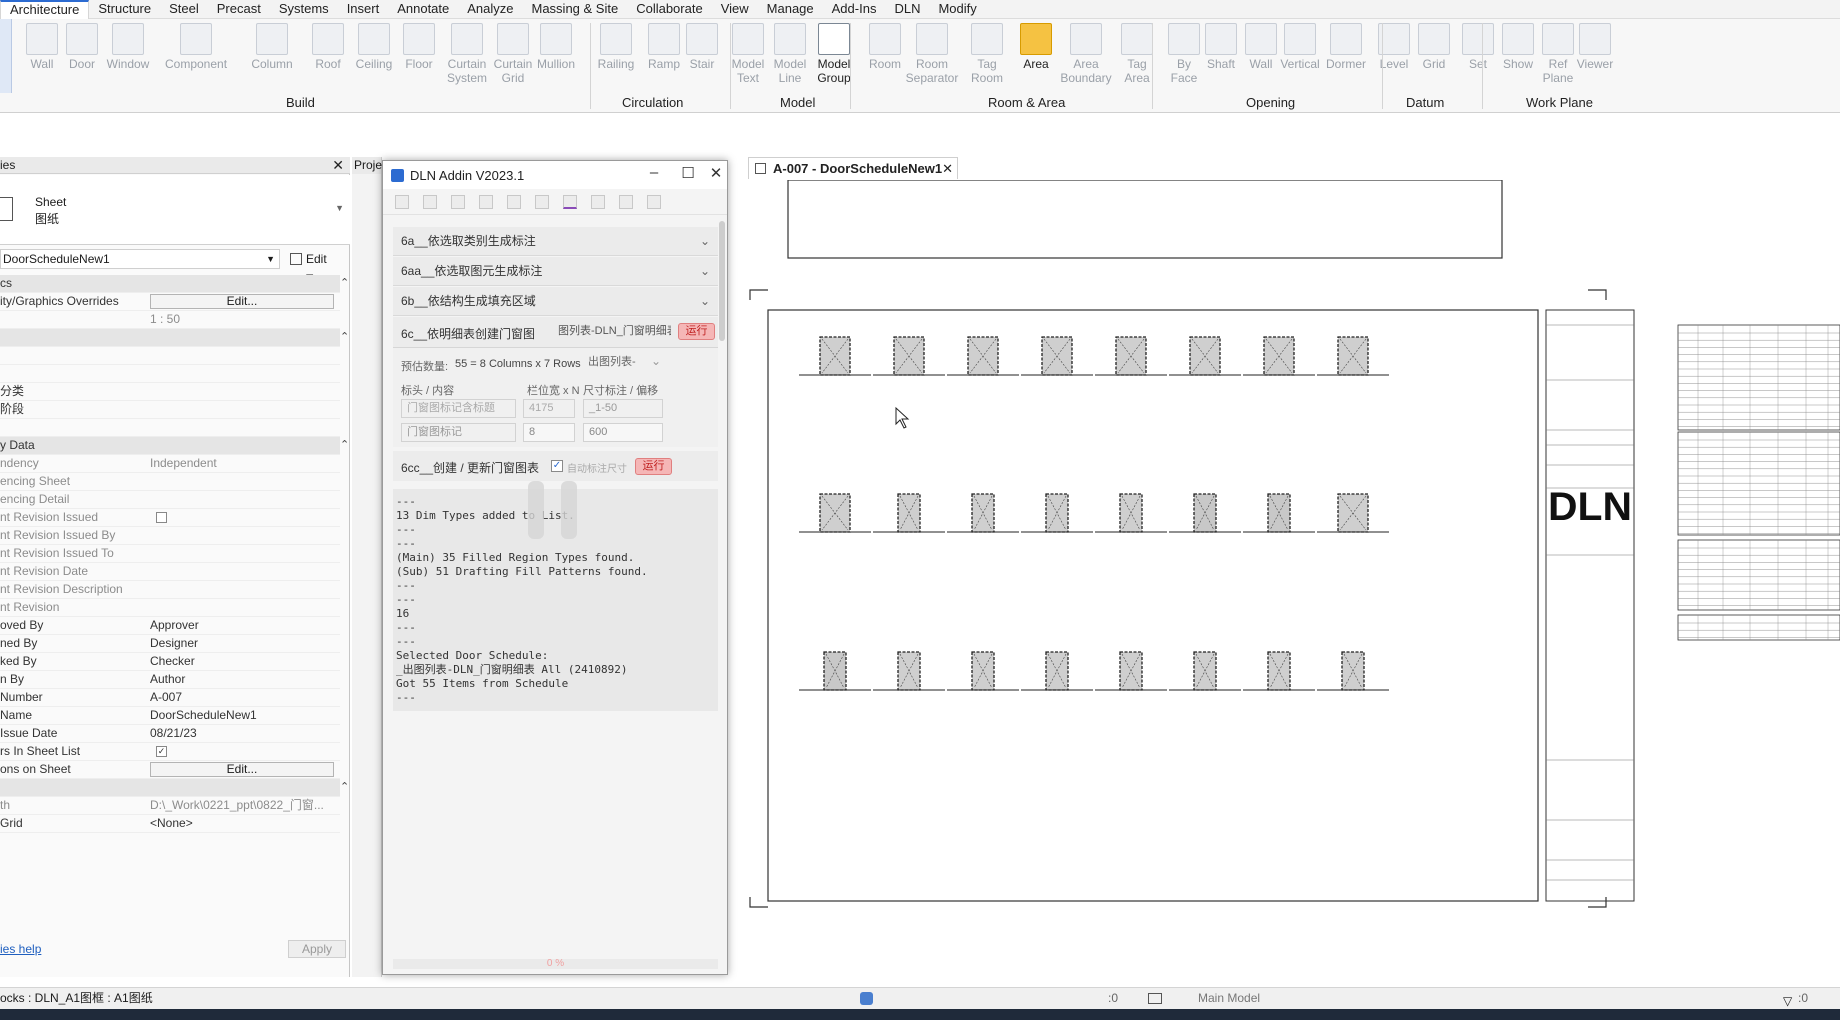 The width and height of the screenshot is (1840, 1020). What do you see at coordinates (170, 500) in the screenshot?
I see `property-row: encing Detail` at bounding box center [170, 500].